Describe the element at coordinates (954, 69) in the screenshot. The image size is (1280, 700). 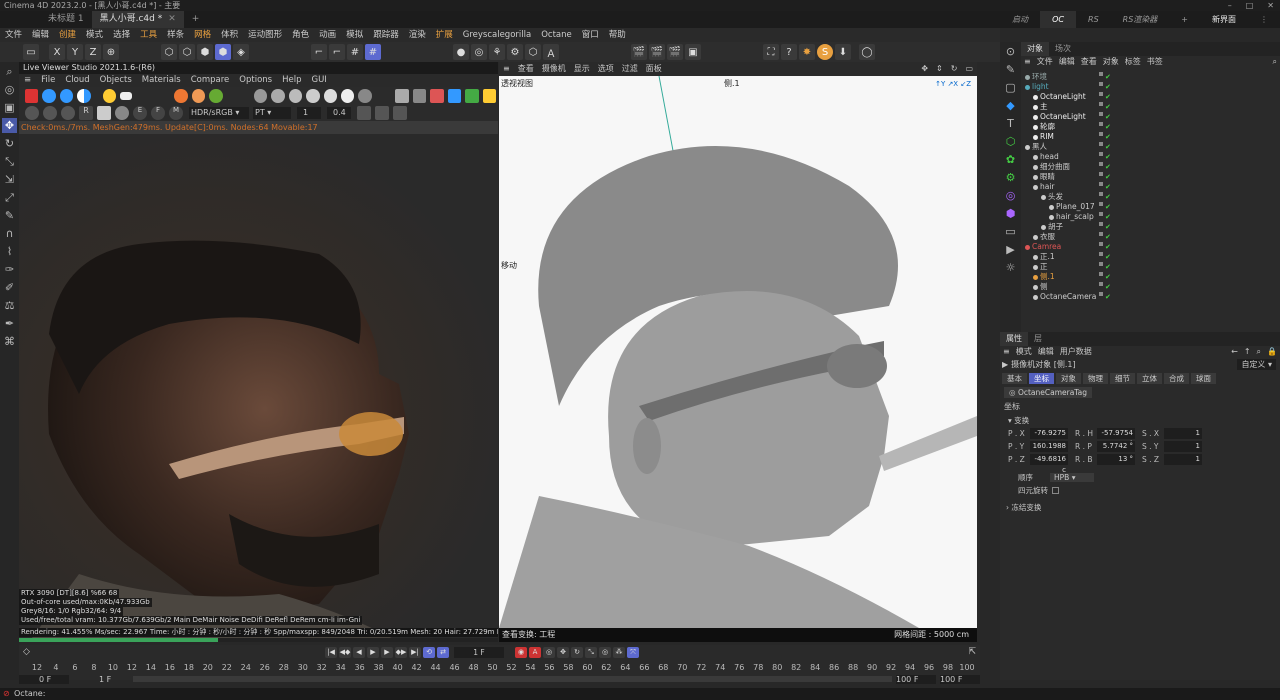
I see `rotate-view-icon: ↻` at that location.